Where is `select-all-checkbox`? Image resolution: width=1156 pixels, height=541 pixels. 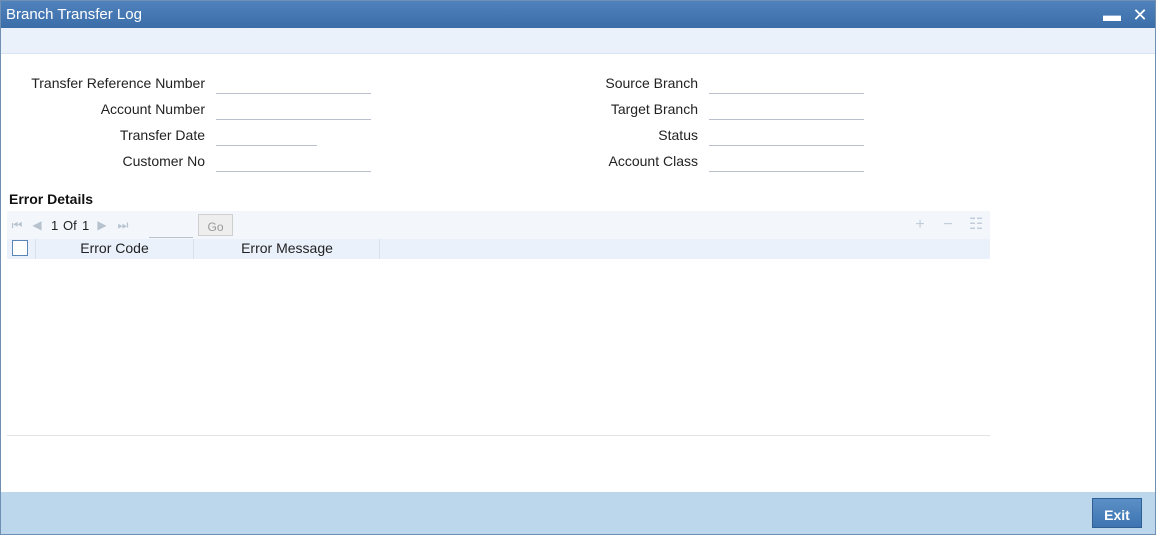 select-all-checkbox is located at coordinates (20, 248).